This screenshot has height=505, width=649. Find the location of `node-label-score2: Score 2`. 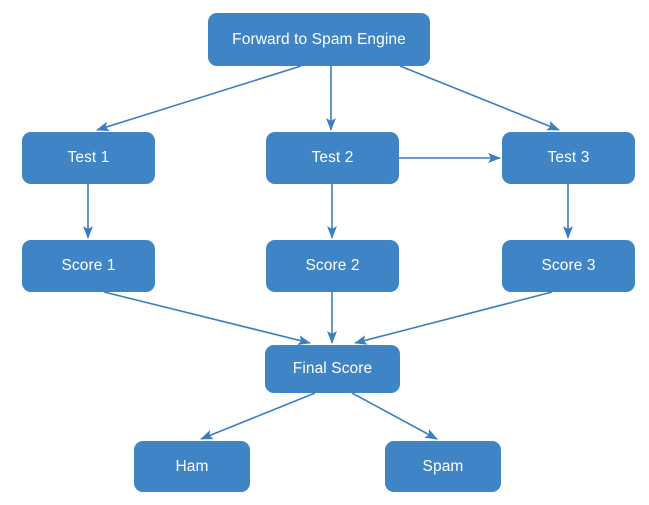

node-label-score2: Score 2 is located at coordinates (332, 266).